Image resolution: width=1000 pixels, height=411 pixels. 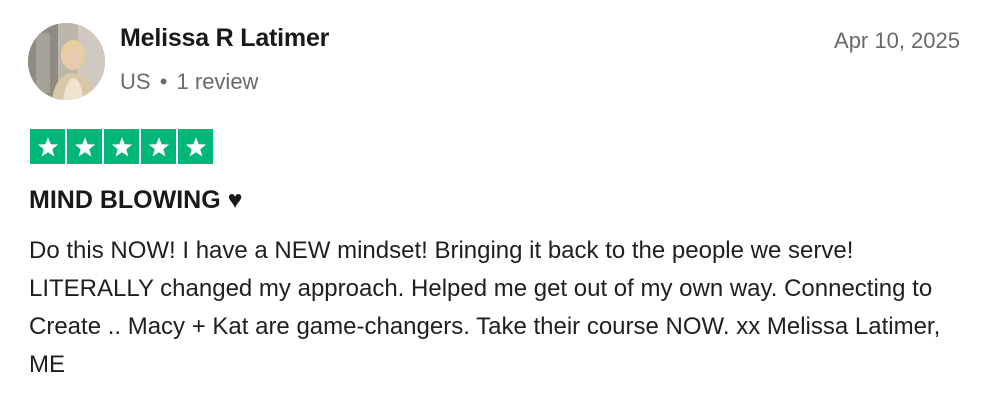 I want to click on reviewer-meta: US • 1 review, so click(x=189, y=82).